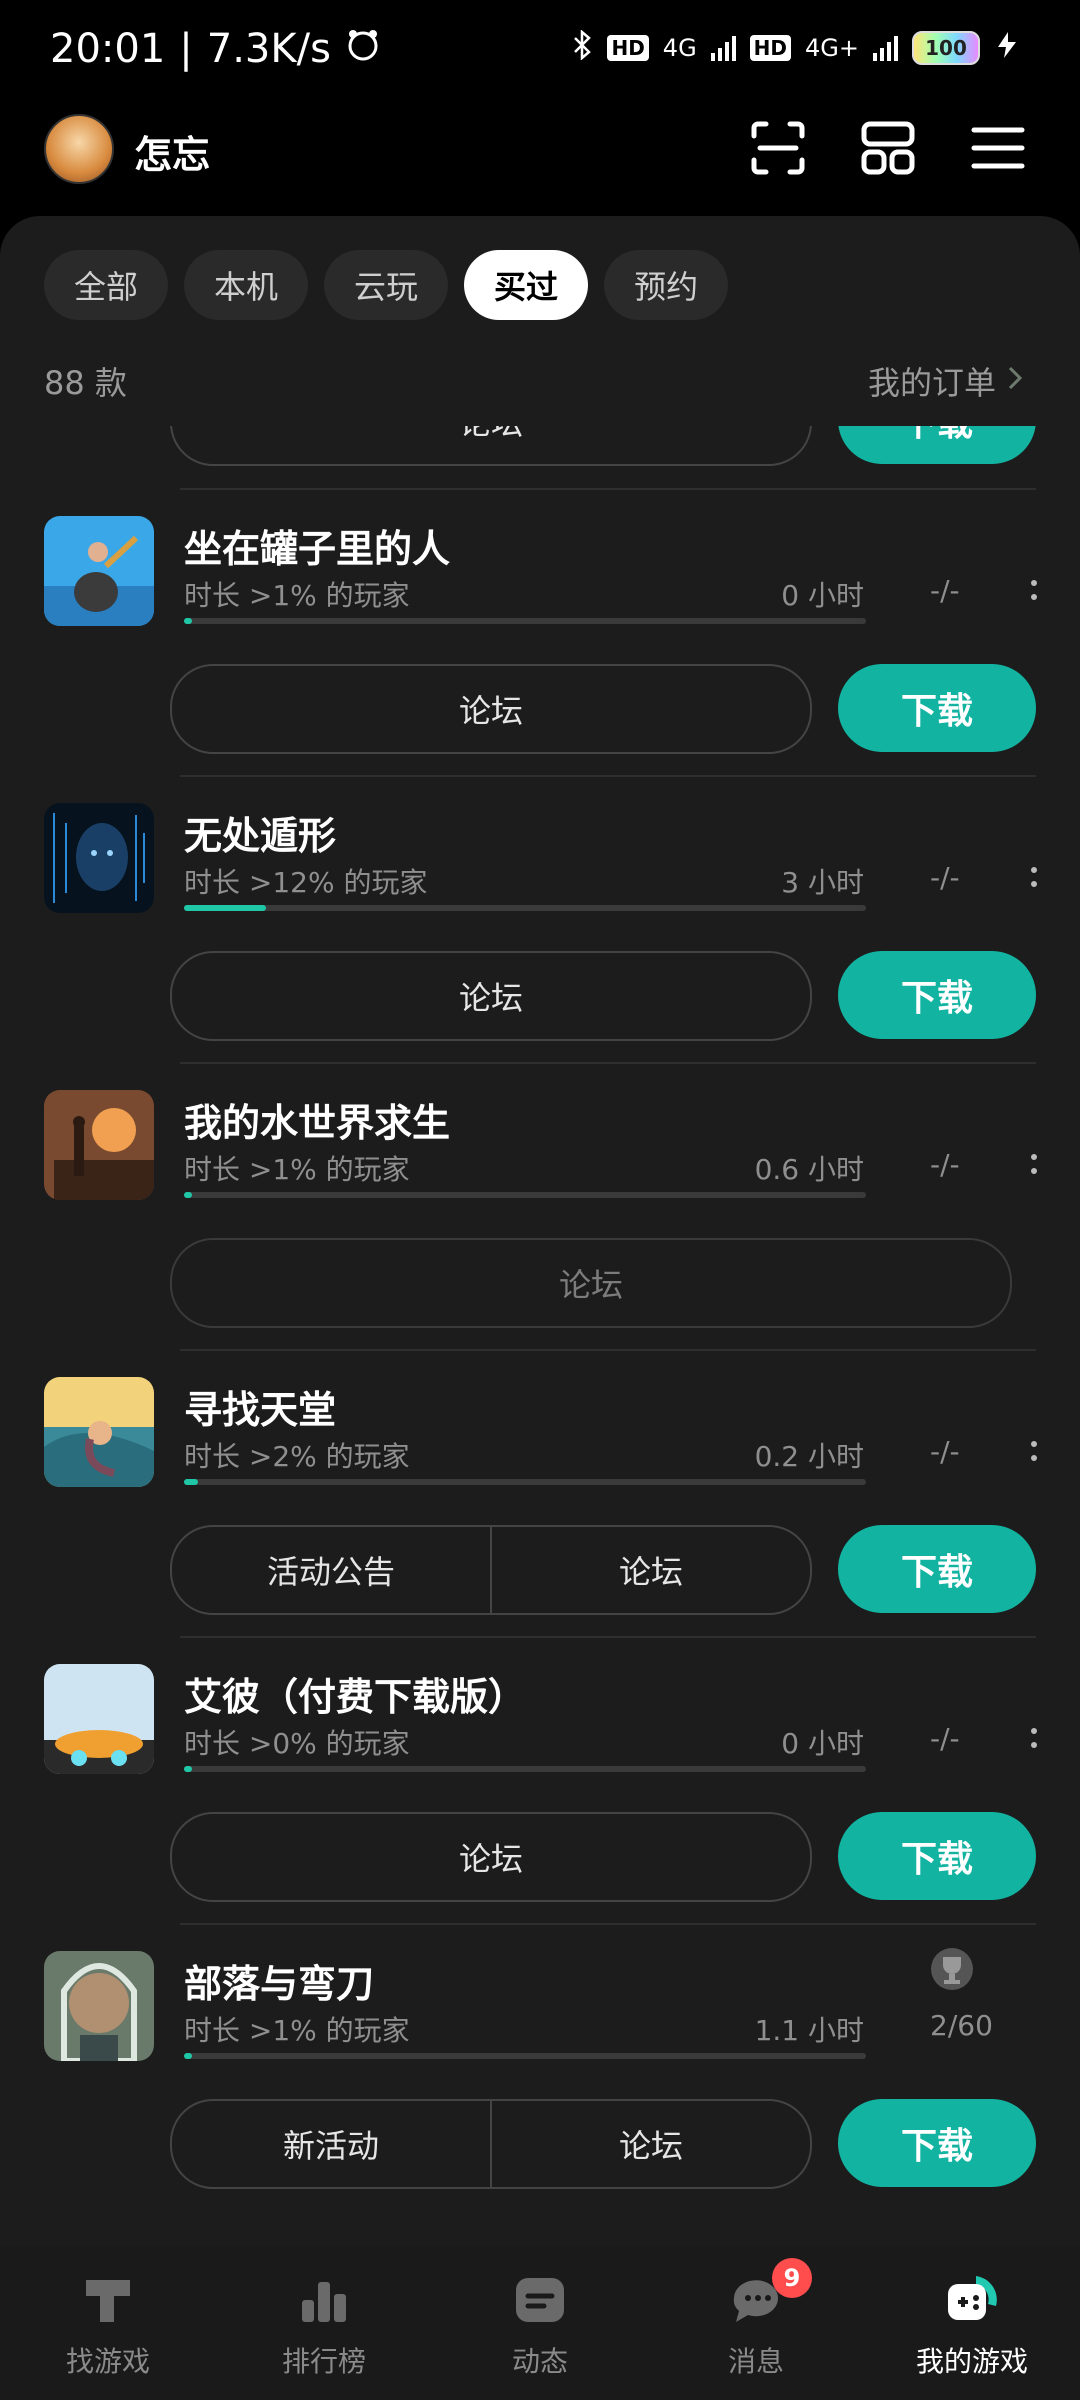 This screenshot has height=2400, width=1080. Describe the element at coordinates (723, 48) in the screenshot. I see `signal-icon` at that location.